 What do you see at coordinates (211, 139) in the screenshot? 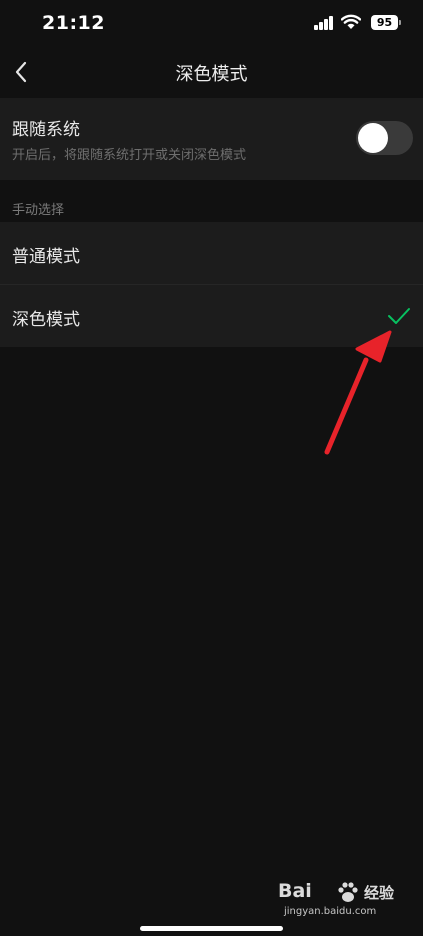
I see `follow-system-row: 跟随系统 开启后，将跟随系统打开或关闭深色模式` at bounding box center [211, 139].